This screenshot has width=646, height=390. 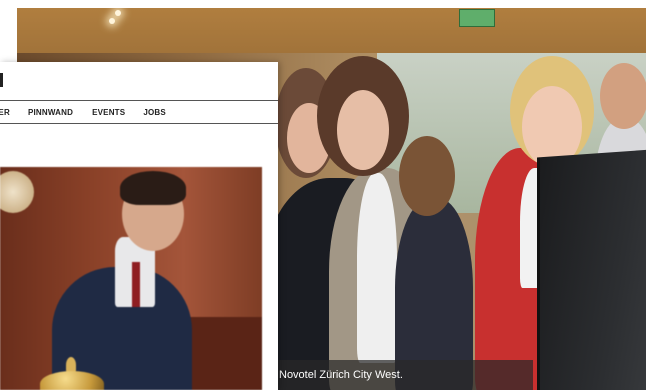 I want to click on background-guest-hair, so click(x=427, y=176).